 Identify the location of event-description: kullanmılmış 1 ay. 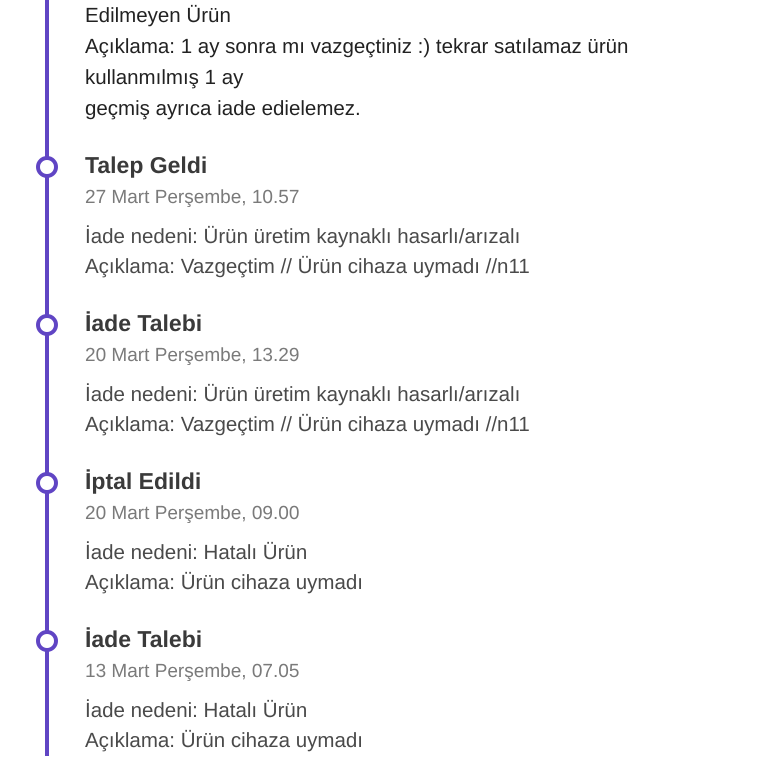
(164, 78).